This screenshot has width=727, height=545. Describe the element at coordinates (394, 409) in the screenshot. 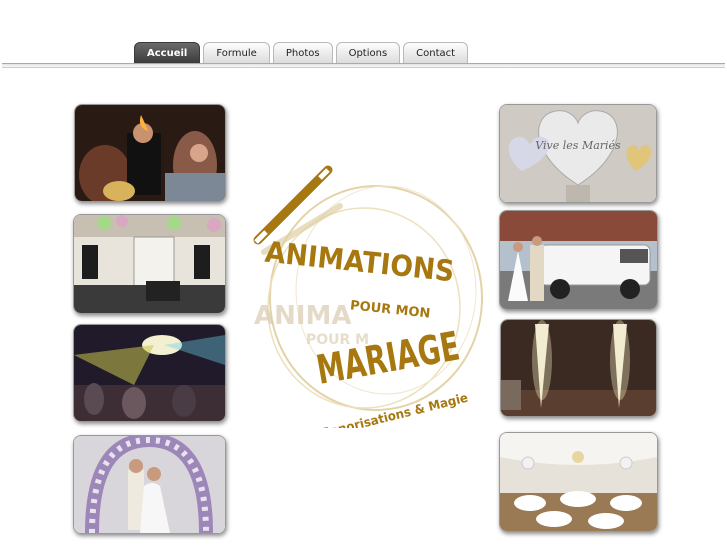

I see `logo-line-tagline: Sonorisations & Magie` at that location.